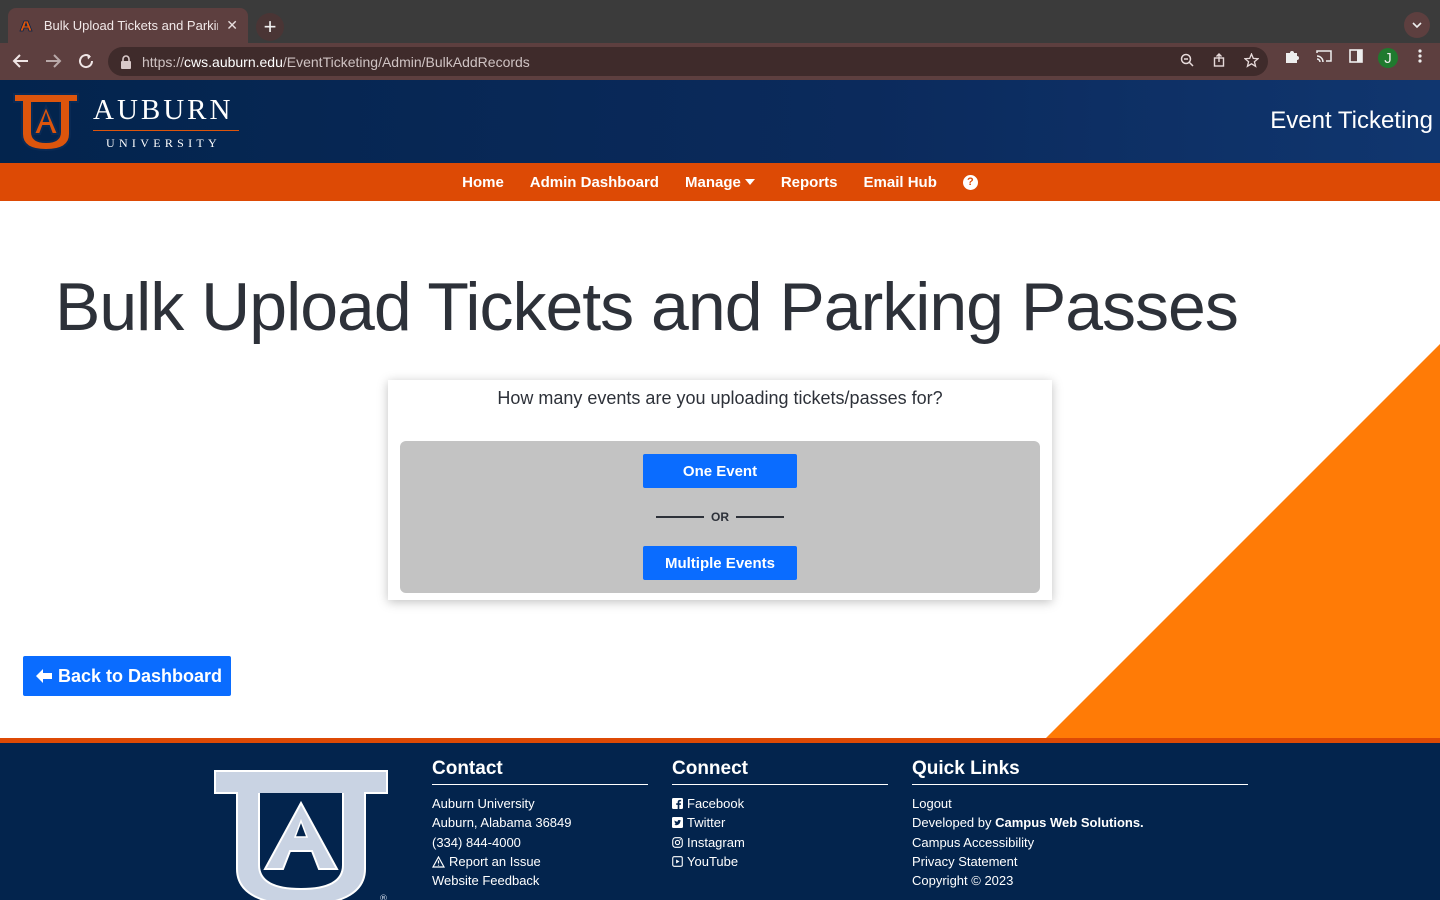  What do you see at coordinates (1251, 61) in the screenshot?
I see `bookmark-star-icon` at bounding box center [1251, 61].